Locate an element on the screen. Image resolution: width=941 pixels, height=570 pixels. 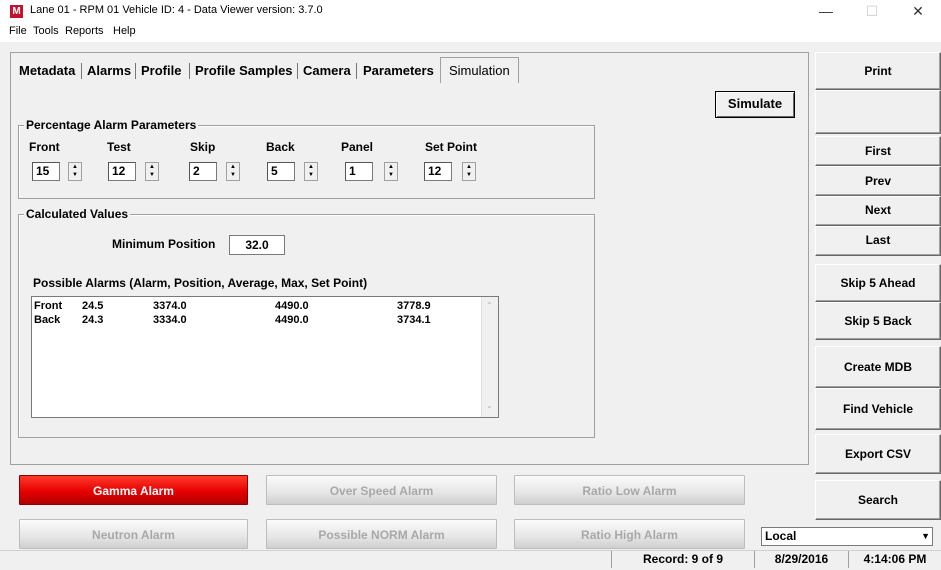
blank-side-button is located at coordinates (878, 112).